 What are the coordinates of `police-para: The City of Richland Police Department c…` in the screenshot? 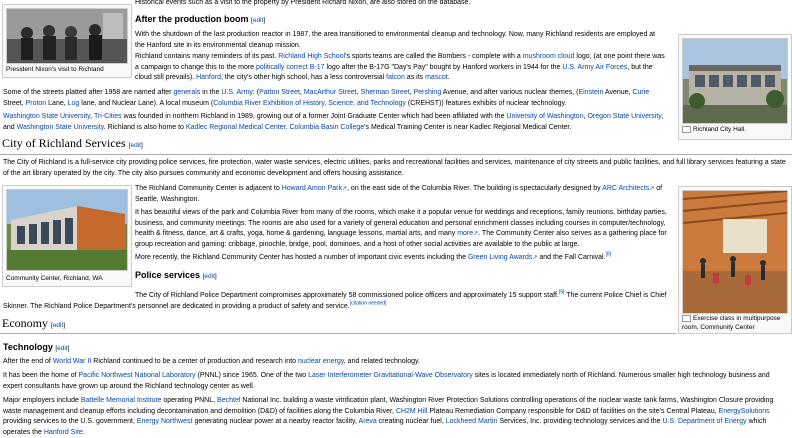 It's located at (337, 301).